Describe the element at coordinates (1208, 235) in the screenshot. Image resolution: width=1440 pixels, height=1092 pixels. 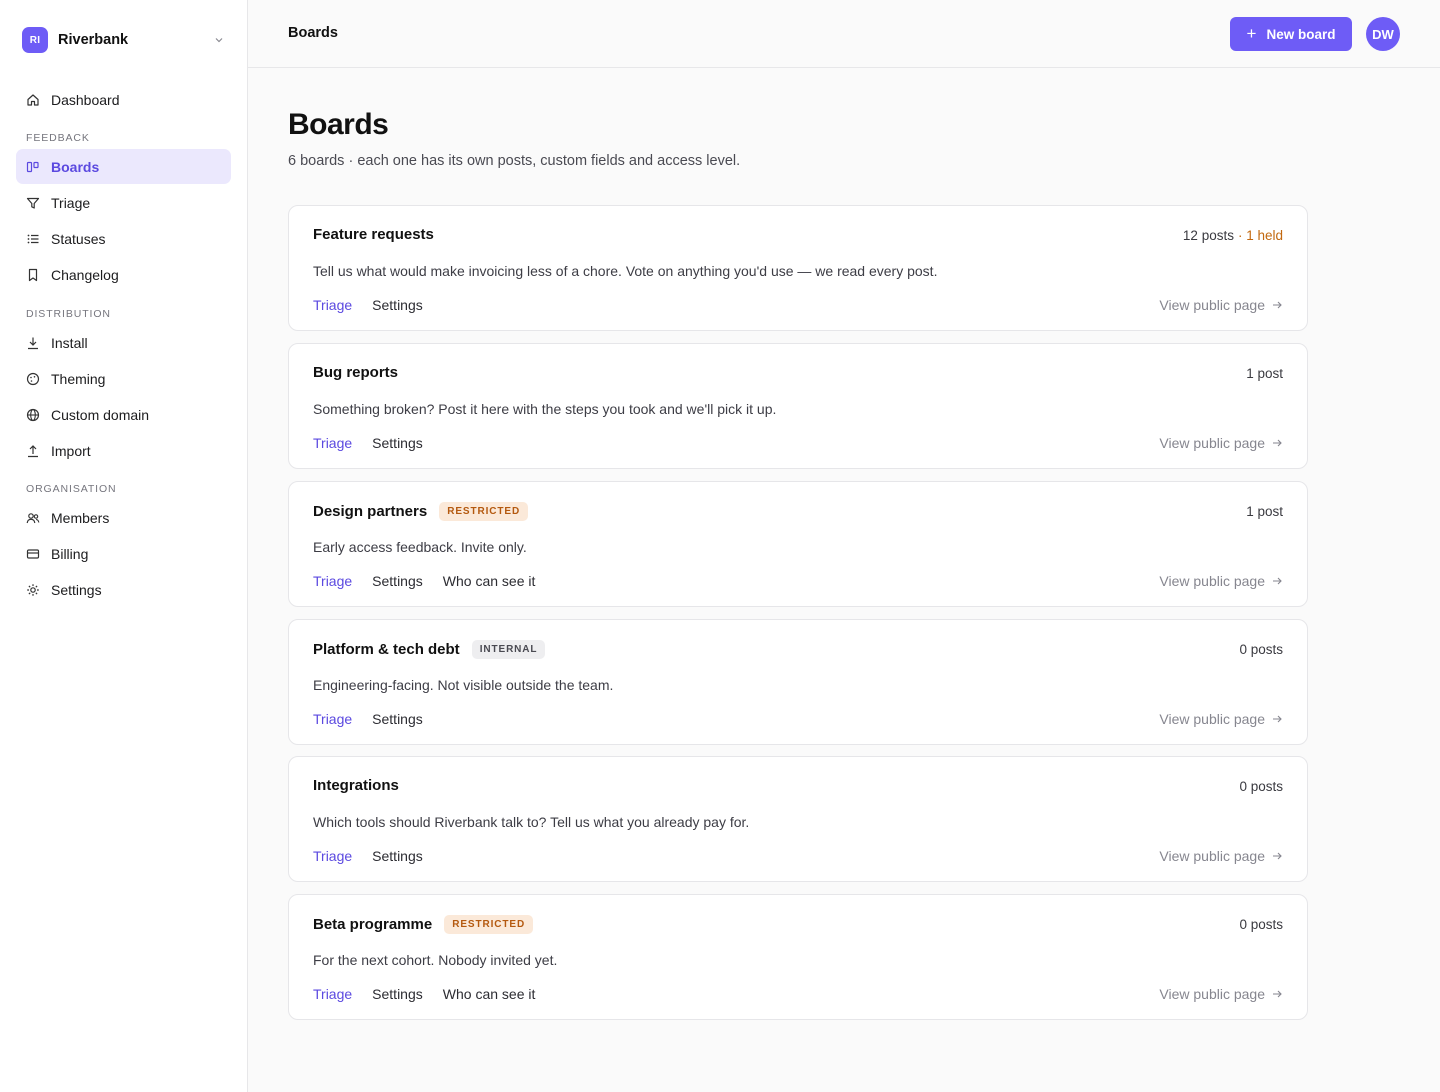
I see `post-count: 12 posts` at that location.